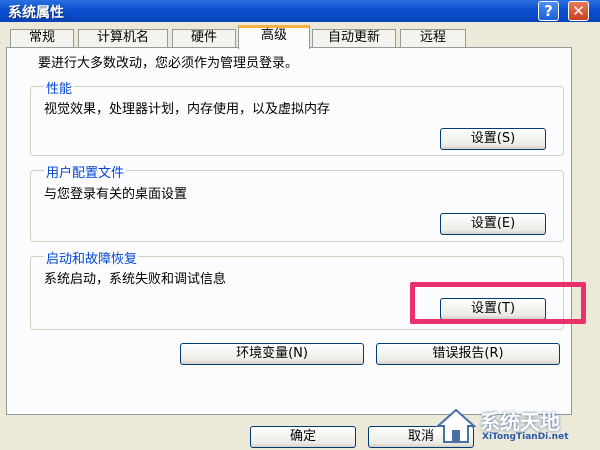 The image size is (600, 450). What do you see at coordinates (187, 109) in the screenshot?
I see `performance-description: 视觉效果，处理器计划，内存使用，以及虚拟内存` at bounding box center [187, 109].